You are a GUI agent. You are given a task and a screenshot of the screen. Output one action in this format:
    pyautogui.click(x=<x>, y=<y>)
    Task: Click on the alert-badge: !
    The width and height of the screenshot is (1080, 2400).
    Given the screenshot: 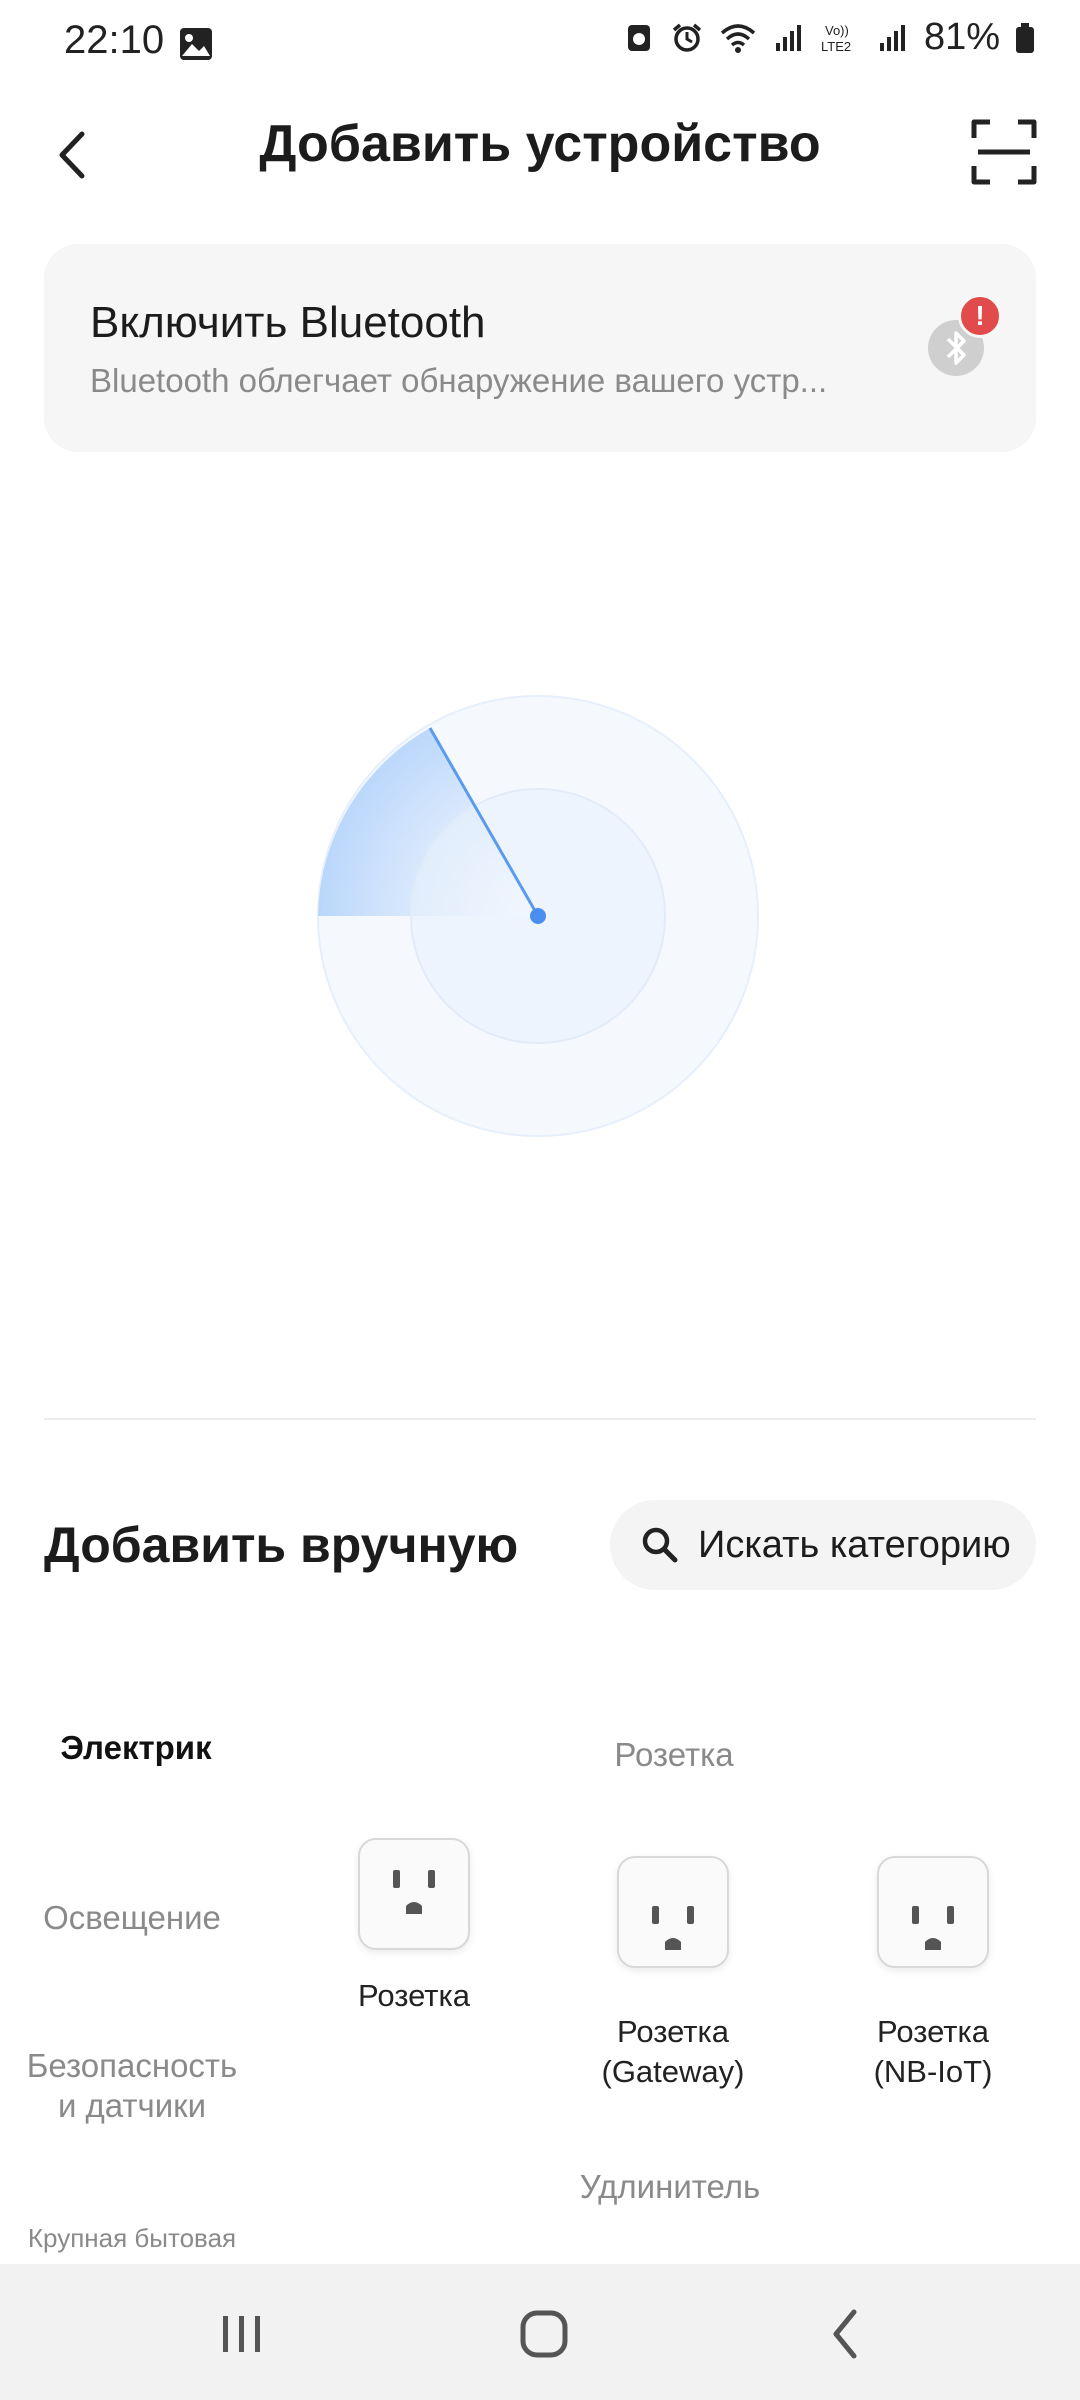 What is the action you would take?
    pyautogui.click(x=980, y=316)
    